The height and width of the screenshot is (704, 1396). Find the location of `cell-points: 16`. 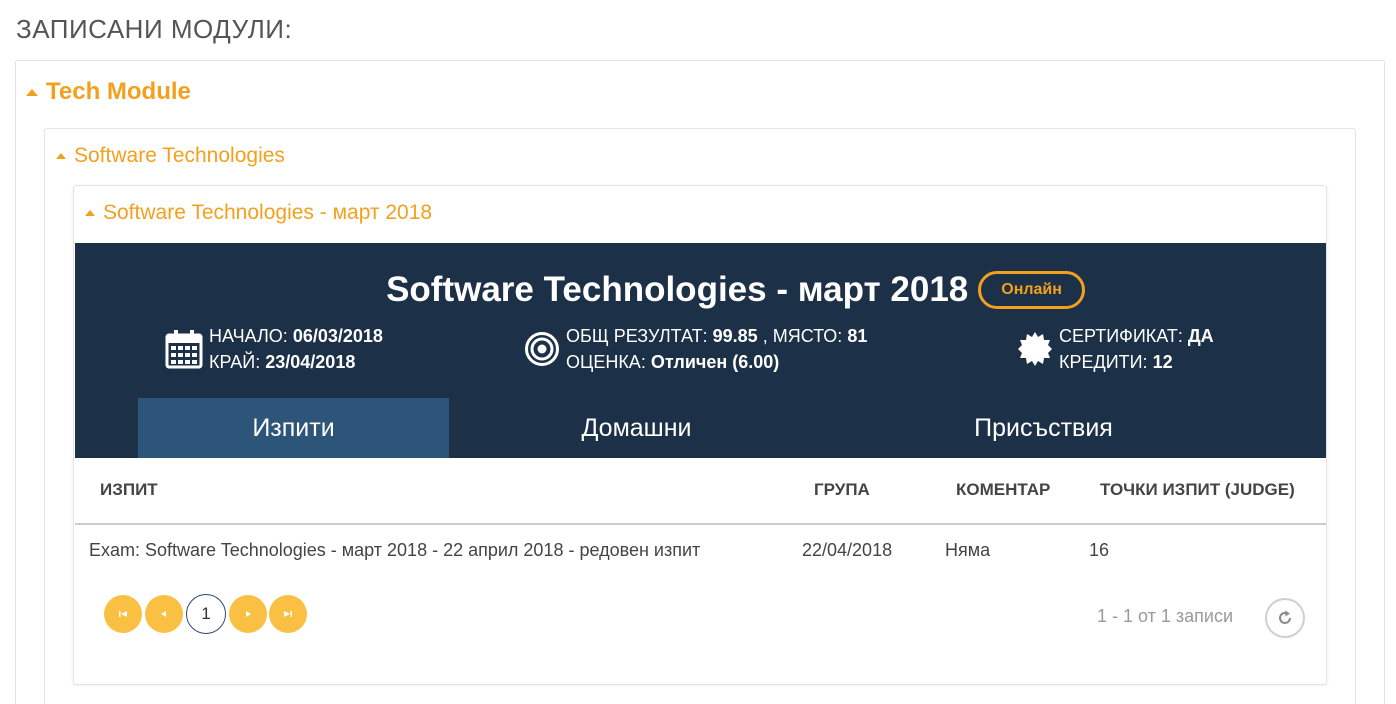

cell-points: 16 is located at coordinates (1099, 550).